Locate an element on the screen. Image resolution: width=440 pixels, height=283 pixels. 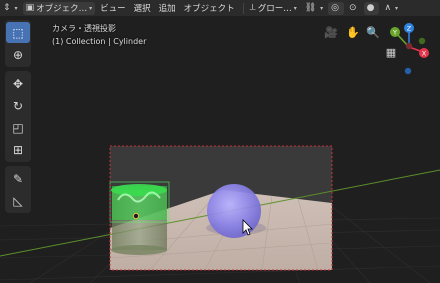
menu-select: 選択 is located at coordinates (142, 8).